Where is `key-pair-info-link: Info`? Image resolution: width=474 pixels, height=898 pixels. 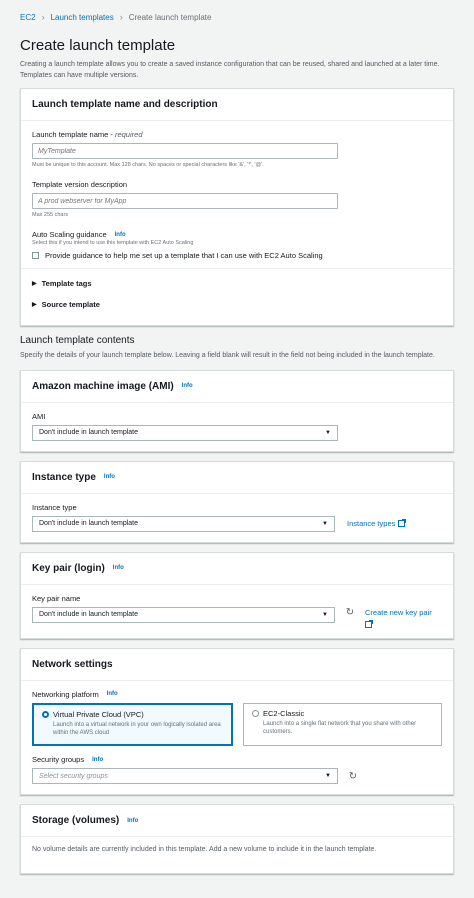 key-pair-info-link: Info is located at coordinates (118, 568).